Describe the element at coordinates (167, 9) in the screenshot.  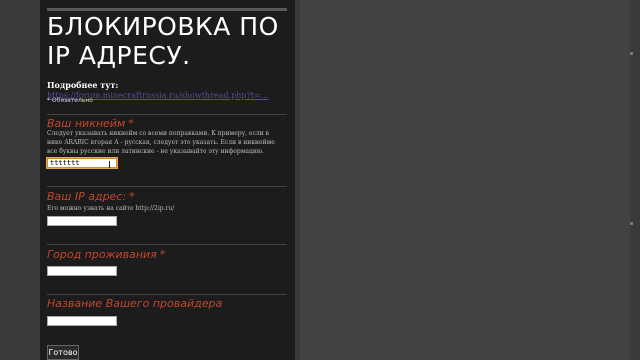
I see `top-rule` at that location.